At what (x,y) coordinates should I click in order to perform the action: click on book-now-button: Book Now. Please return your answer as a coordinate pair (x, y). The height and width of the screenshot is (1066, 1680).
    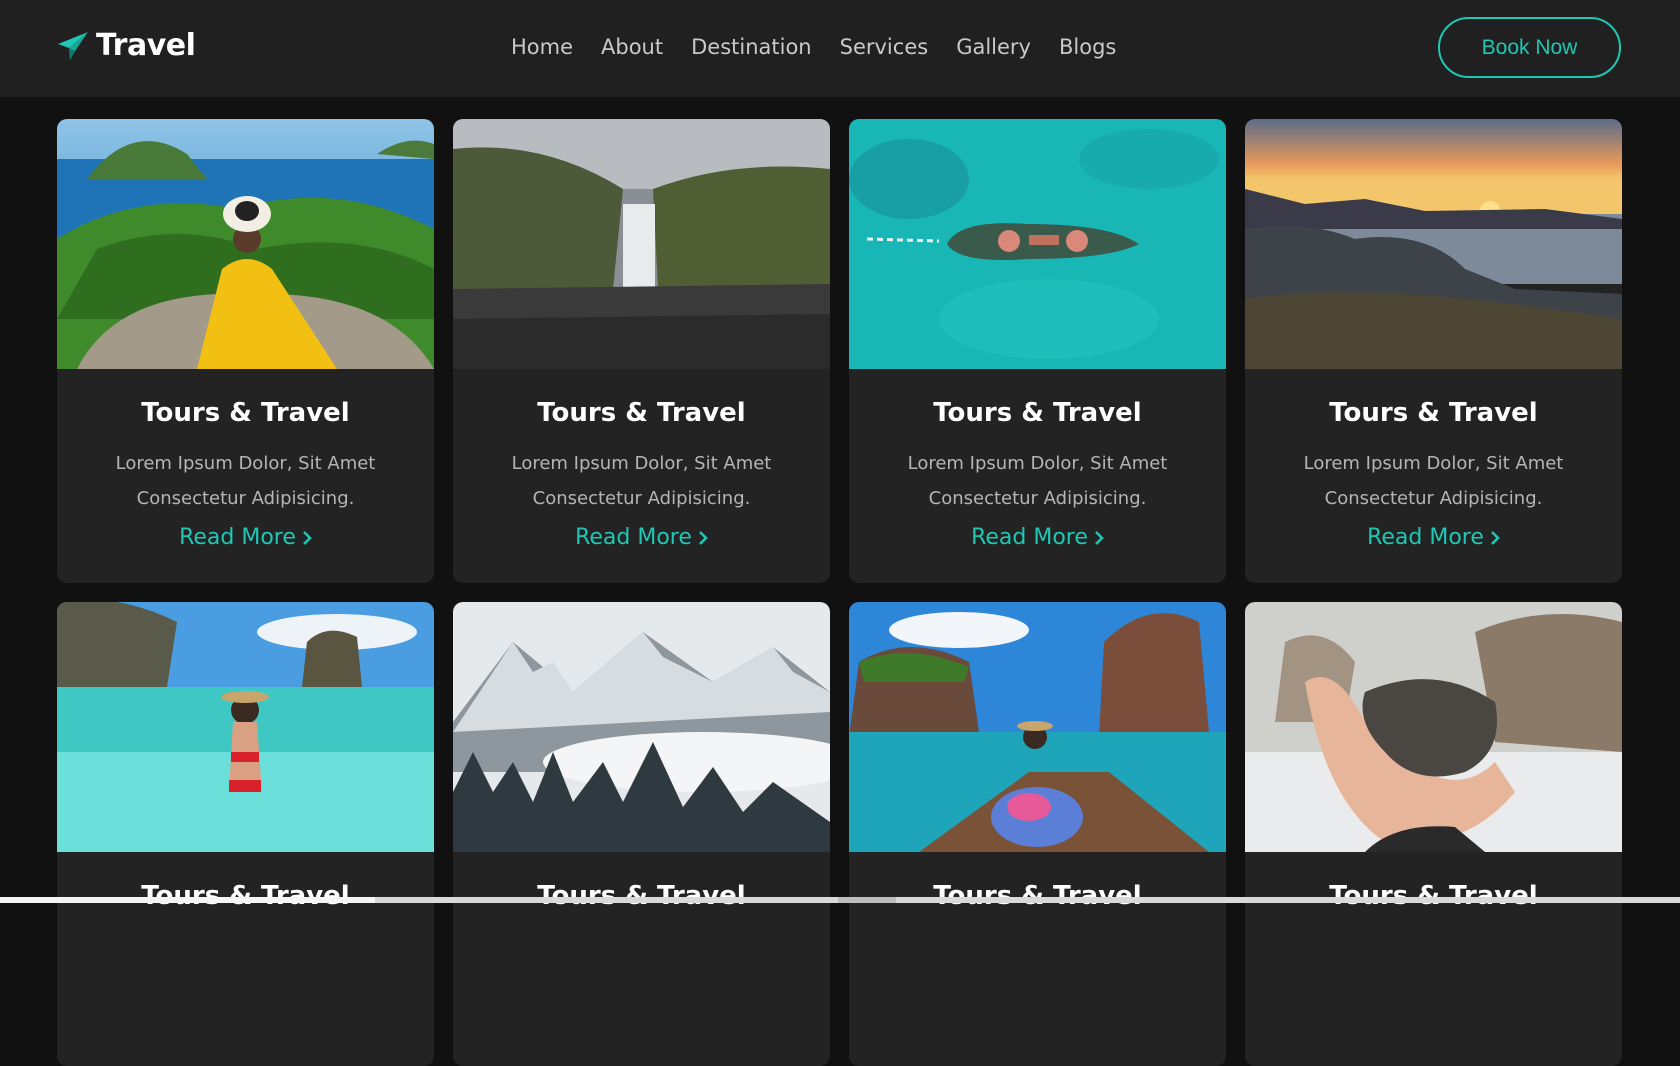
    Looking at the image, I should click on (1529, 47).